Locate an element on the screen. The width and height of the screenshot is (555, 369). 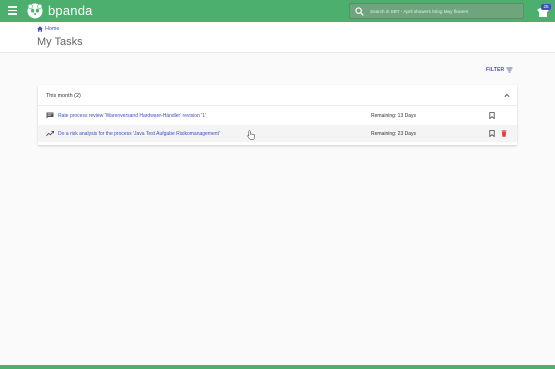
page-header is located at coordinates (277, 37).